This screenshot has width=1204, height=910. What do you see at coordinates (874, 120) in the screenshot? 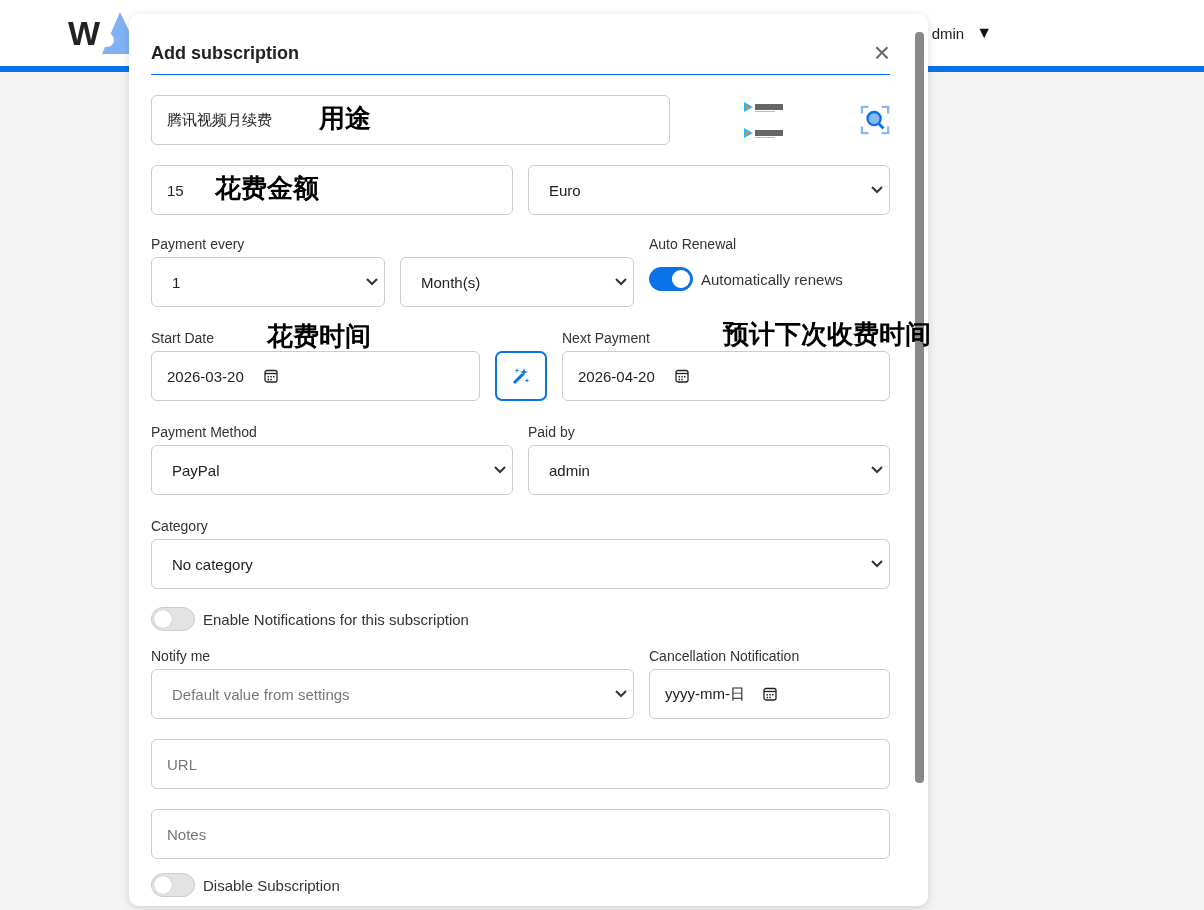
I see `search-icon` at bounding box center [874, 120].